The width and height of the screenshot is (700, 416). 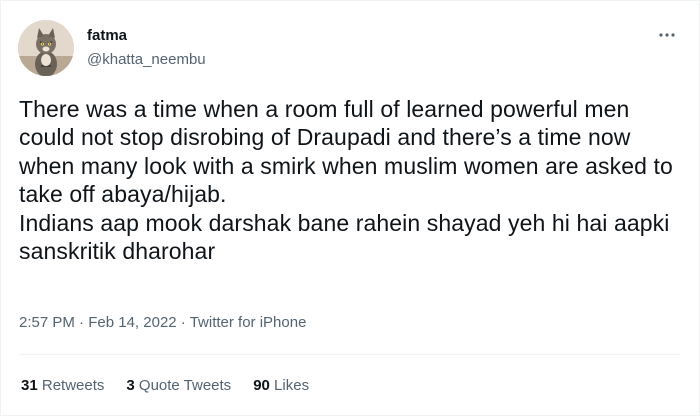 What do you see at coordinates (350, 354) in the screenshot?
I see `divider` at bounding box center [350, 354].